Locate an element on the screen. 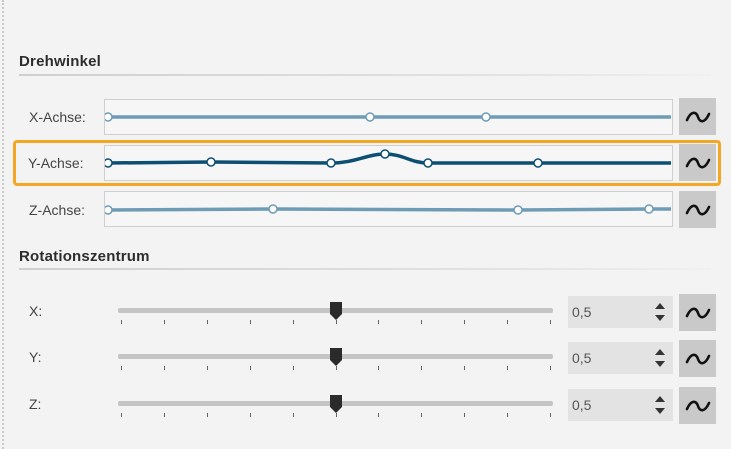 The width and height of the screenshot is (731, 449). slider-thumb-x is located at coordinates (335, 311).